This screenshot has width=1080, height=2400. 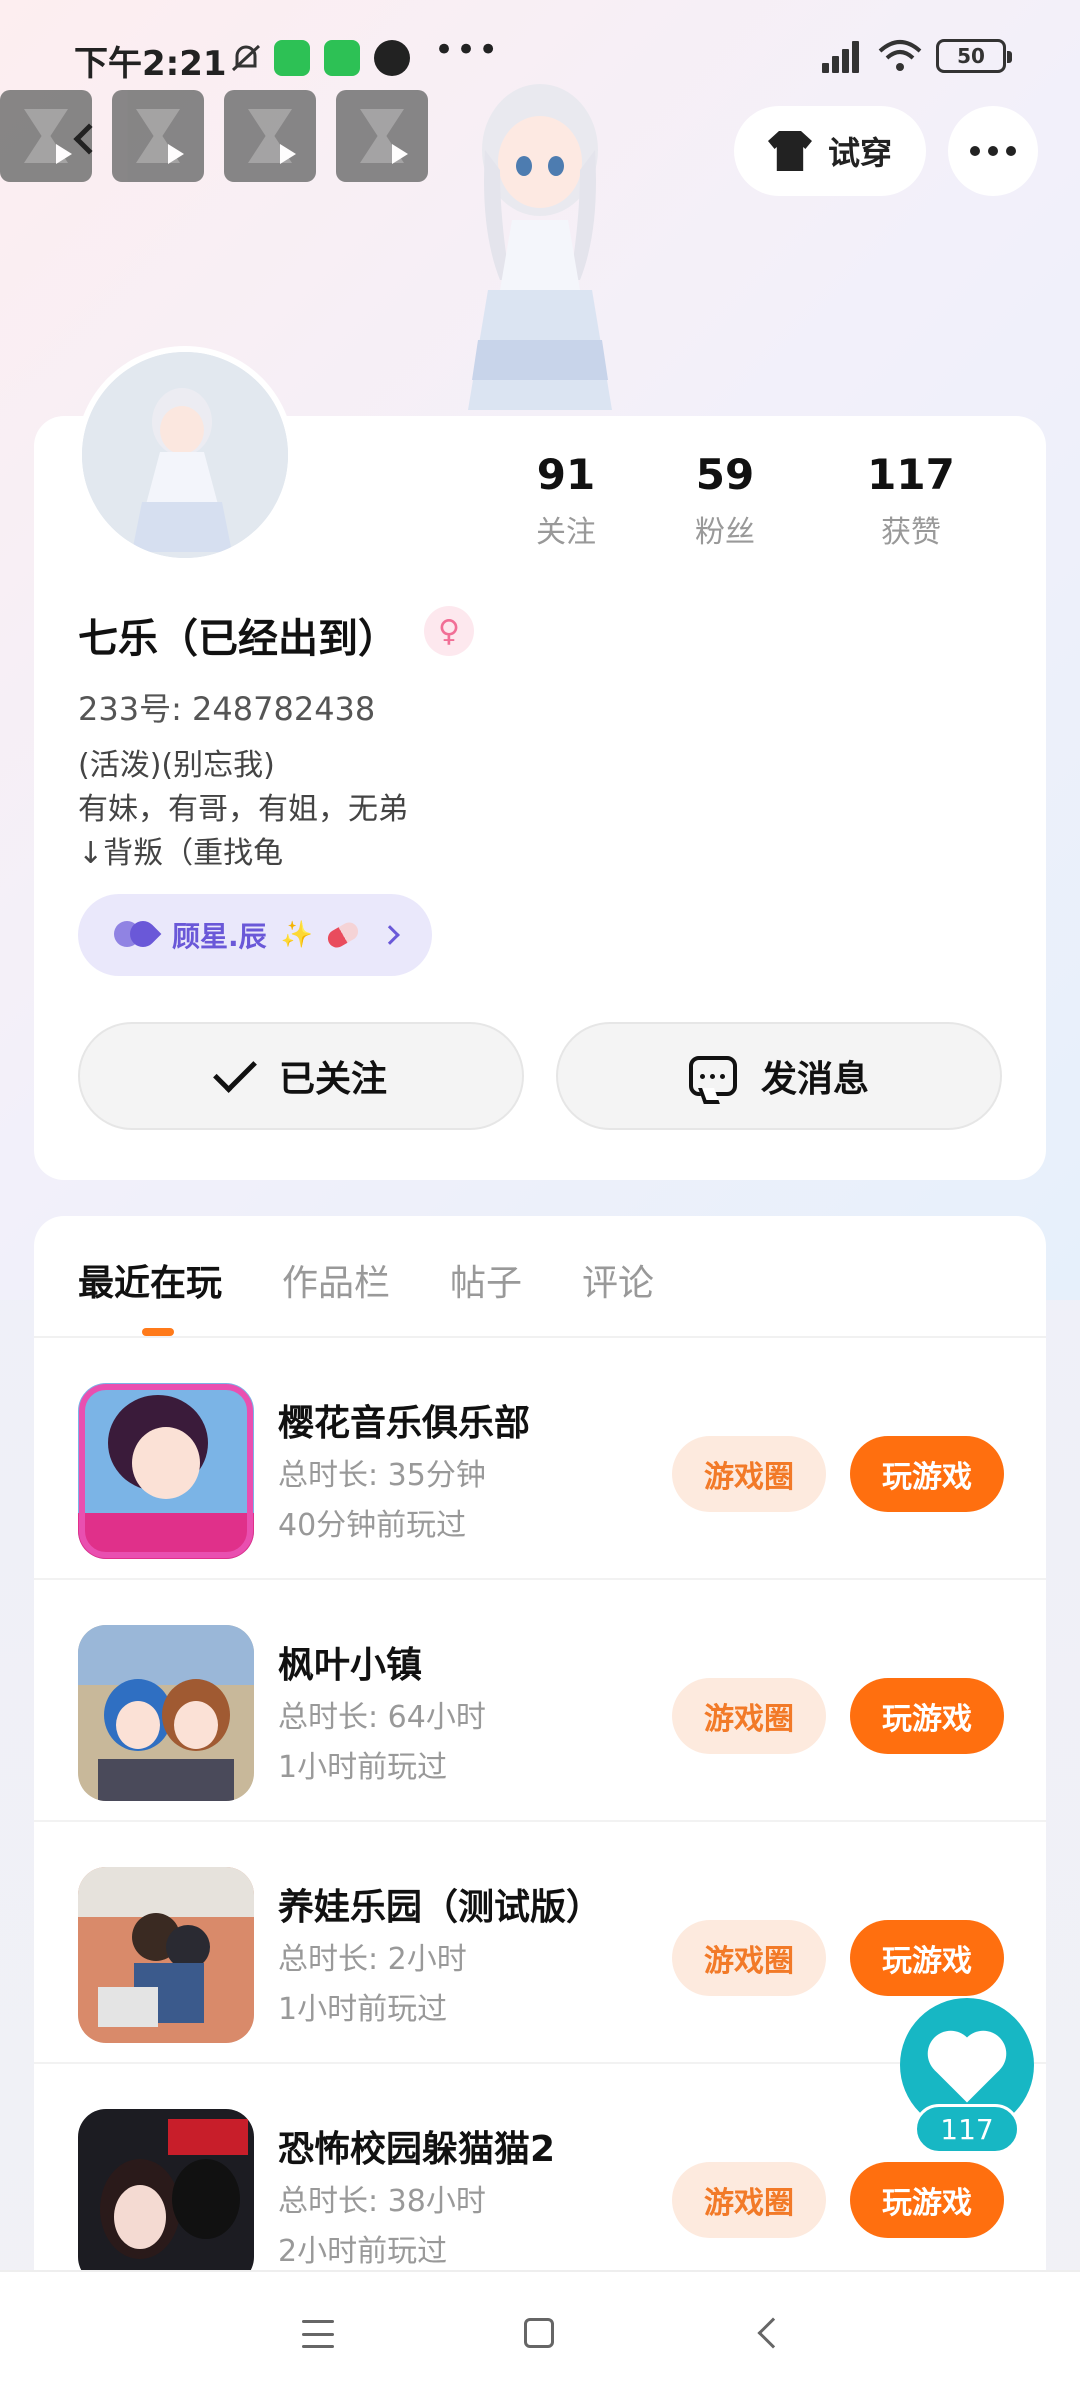 I want to click on game-title: 枫叶小镇, so click(x=350, y=1665).